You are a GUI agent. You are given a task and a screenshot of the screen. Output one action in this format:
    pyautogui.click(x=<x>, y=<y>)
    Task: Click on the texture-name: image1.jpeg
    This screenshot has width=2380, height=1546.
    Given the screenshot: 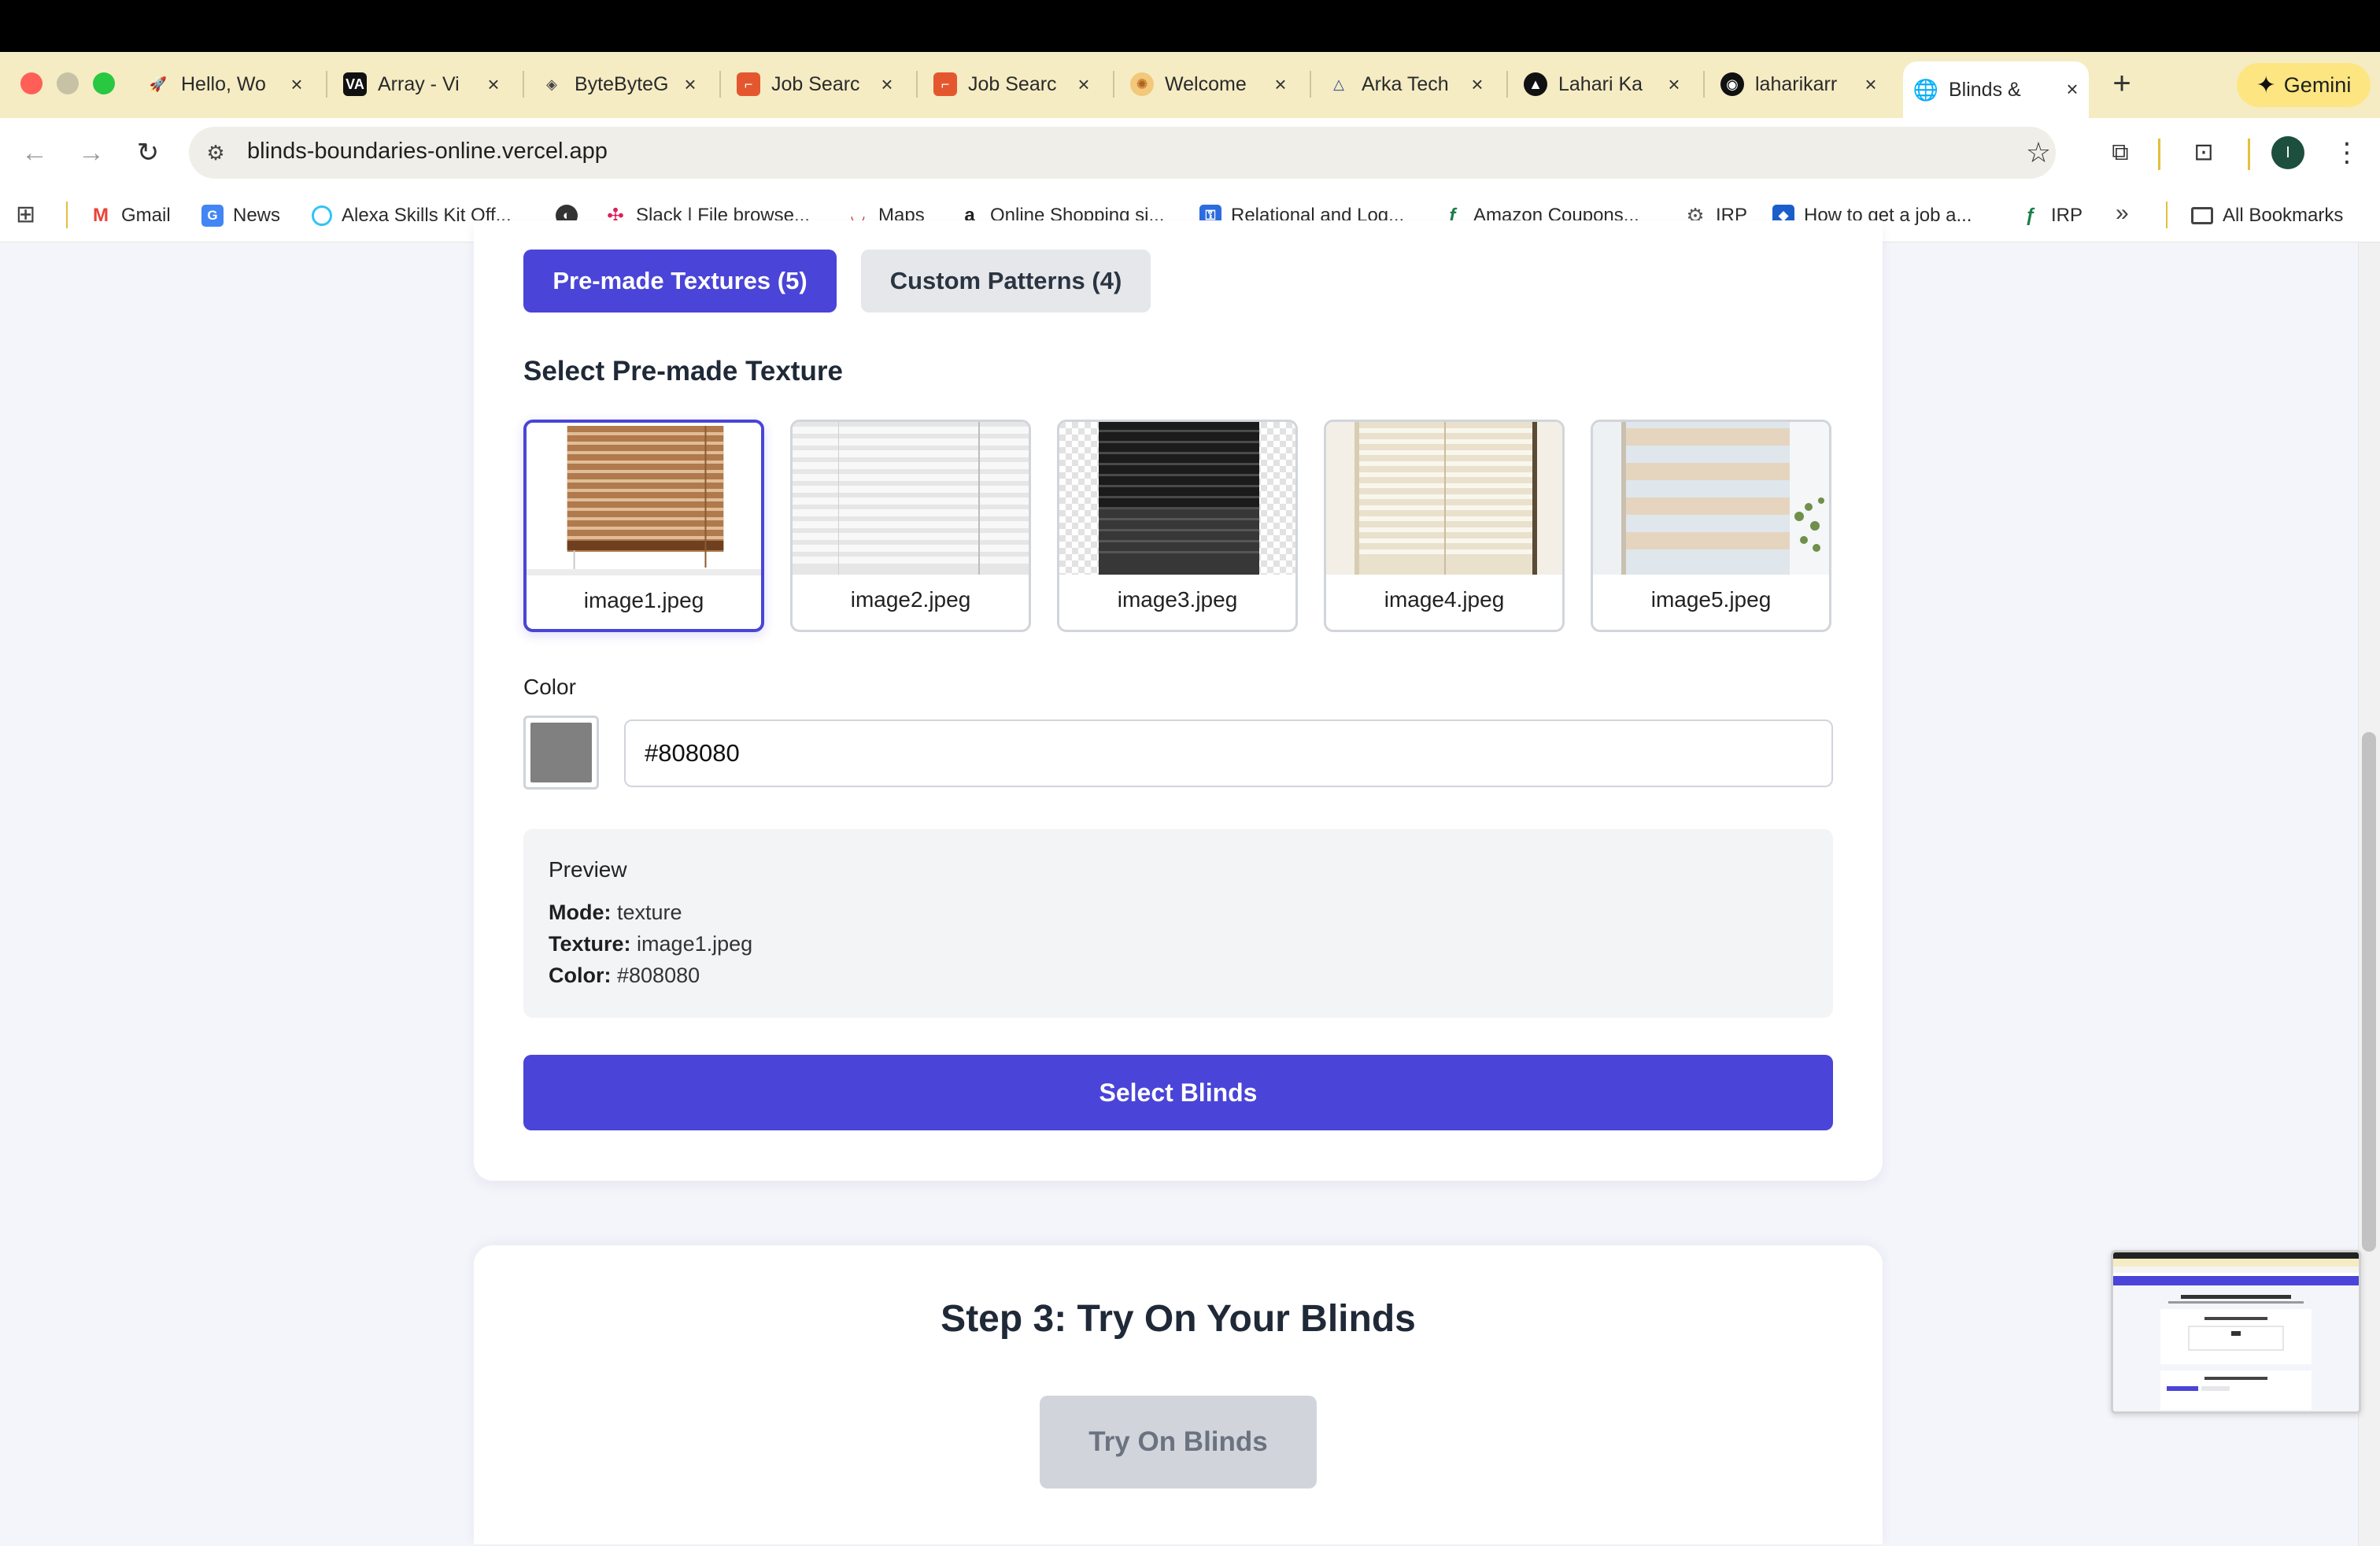 What is the action you would take?
    pyautogui.click(x=643, y=600)
    